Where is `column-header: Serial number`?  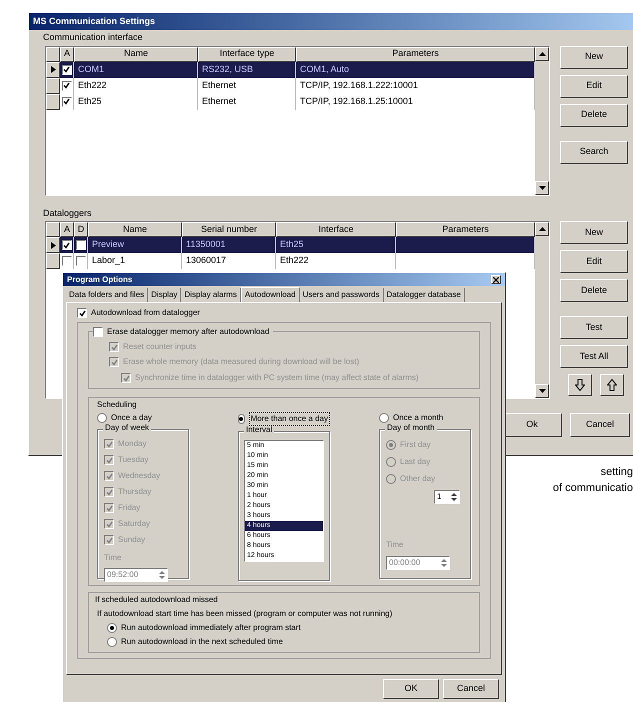 column-header: Serial number is located at coordinates (229, 229).